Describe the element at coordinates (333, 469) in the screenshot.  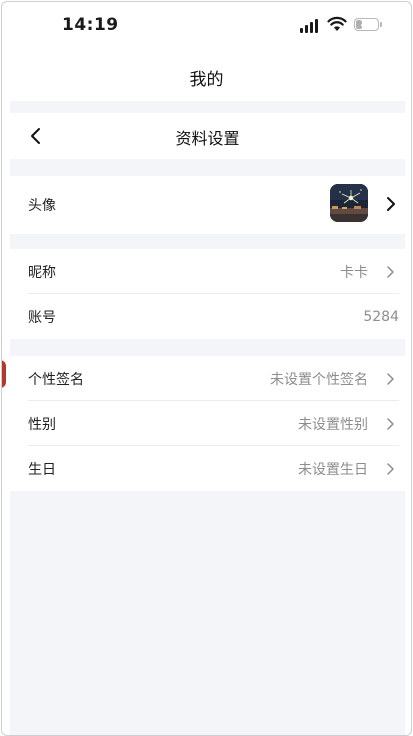
I see `birthday-value: 未设置生日` at that location.